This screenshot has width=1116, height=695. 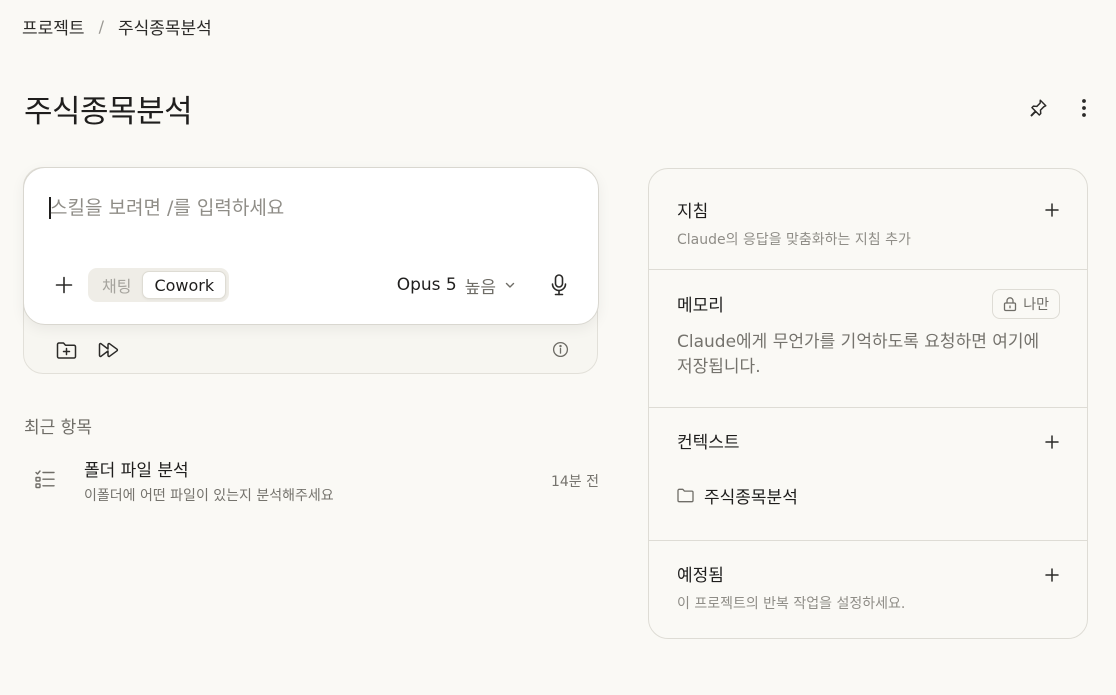 What do you see at coordinates (868, 474) in the screenshot?
I see `context-section: 컨텍스트 주식종목분석` at bounding box center [868, 474].